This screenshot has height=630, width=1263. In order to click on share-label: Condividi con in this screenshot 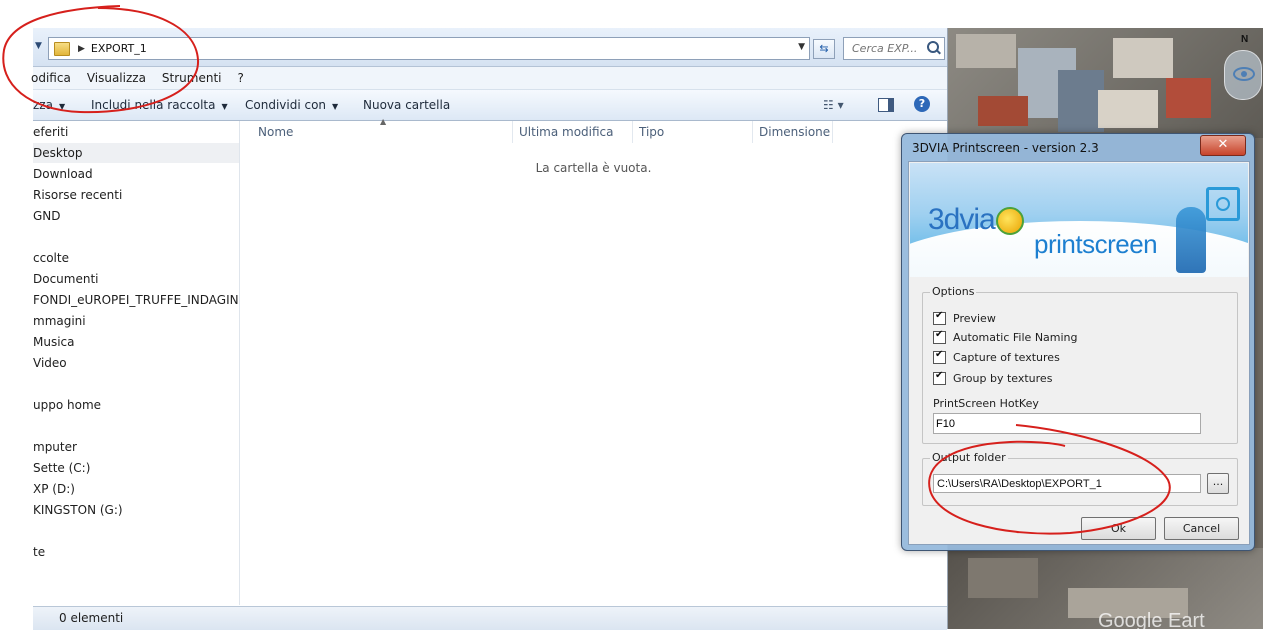, I will do `click(286, 105)`.